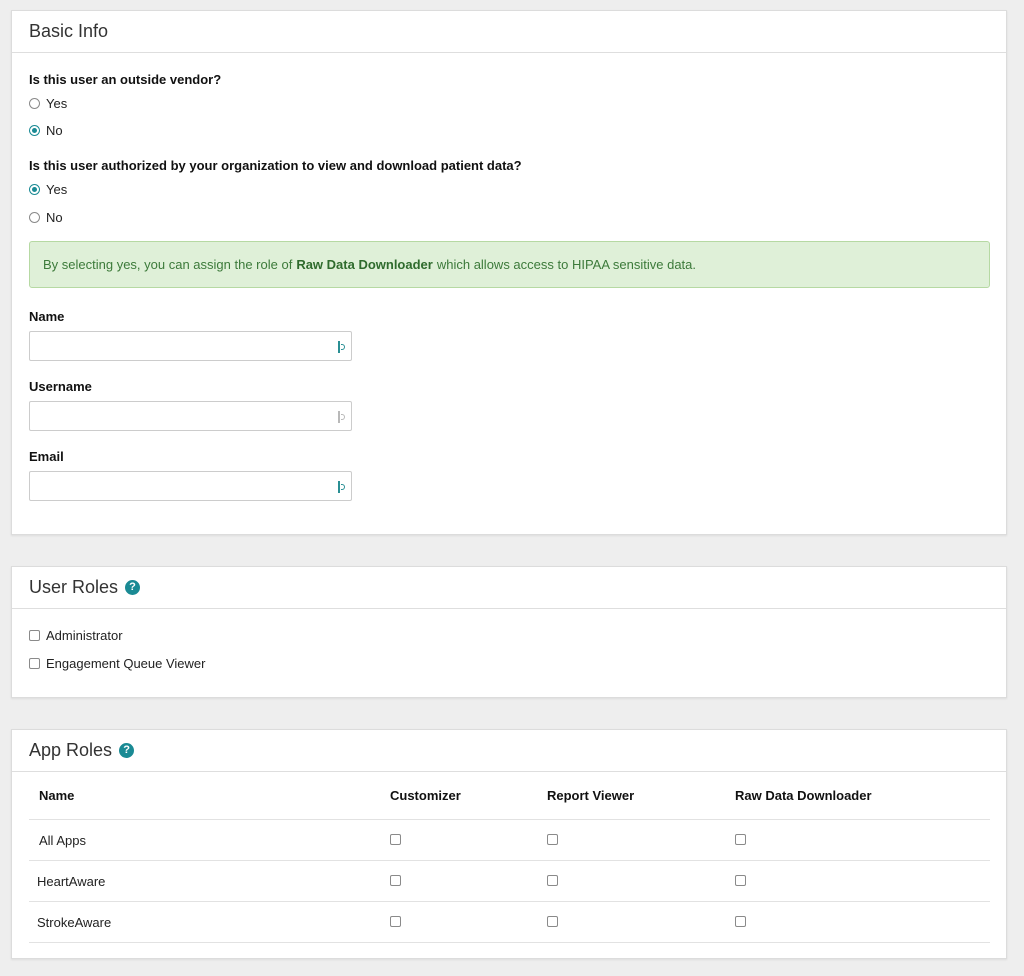 Image resolution: width=1024 pixels, height=976 pixels. Describe the element at coordinates (46, 456) in the screenshot. I see `email-label: Email` at that location.